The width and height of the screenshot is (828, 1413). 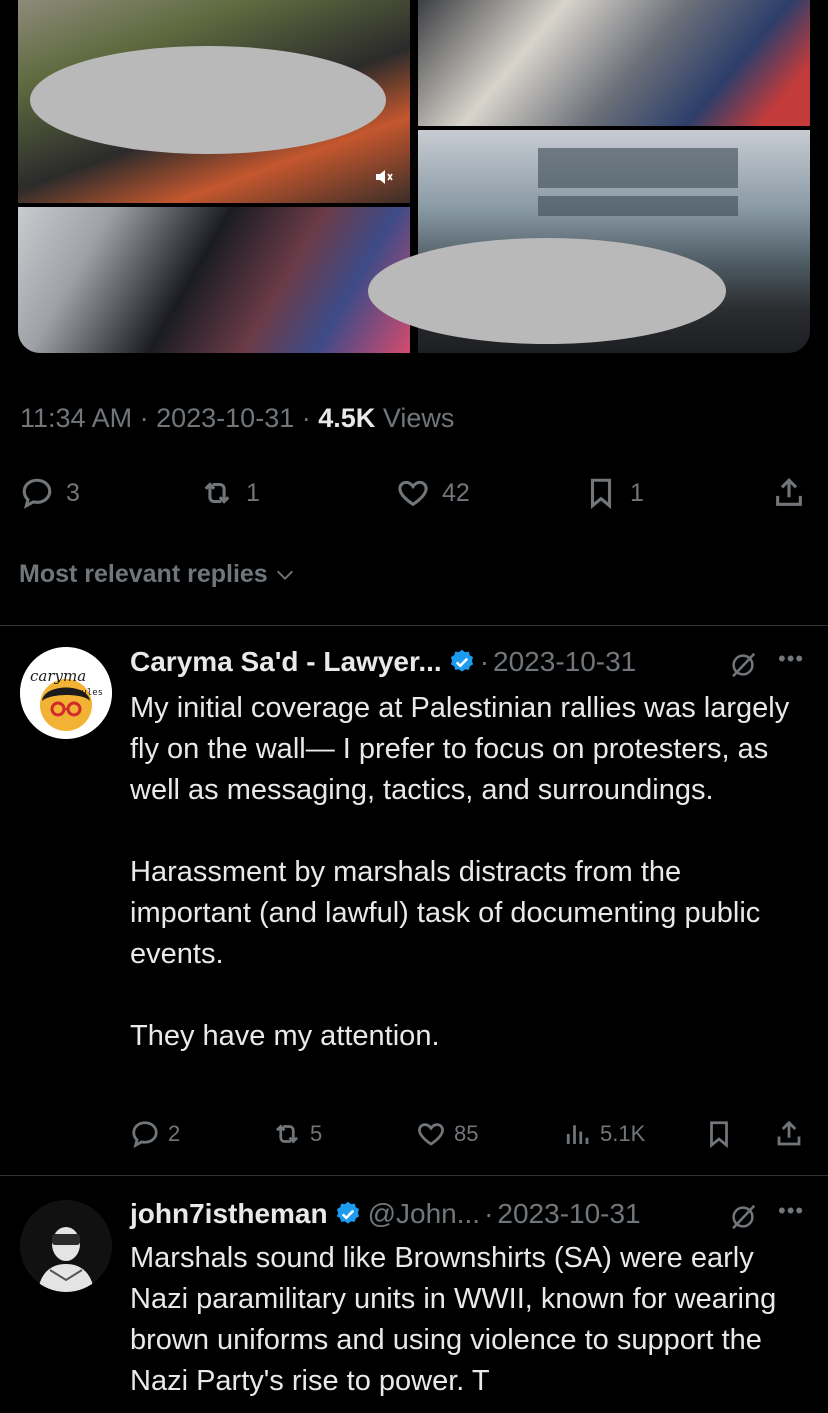 I want to click on tweet-date: 2023-10-31, so click(x=225, y=418).